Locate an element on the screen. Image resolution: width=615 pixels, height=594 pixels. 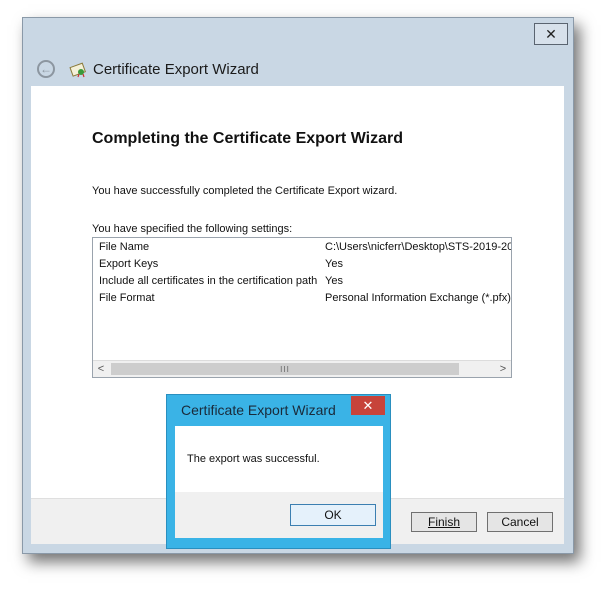
setting-value: Personal Information Exchange (*.pfx) is located at coordinates (418, 298).